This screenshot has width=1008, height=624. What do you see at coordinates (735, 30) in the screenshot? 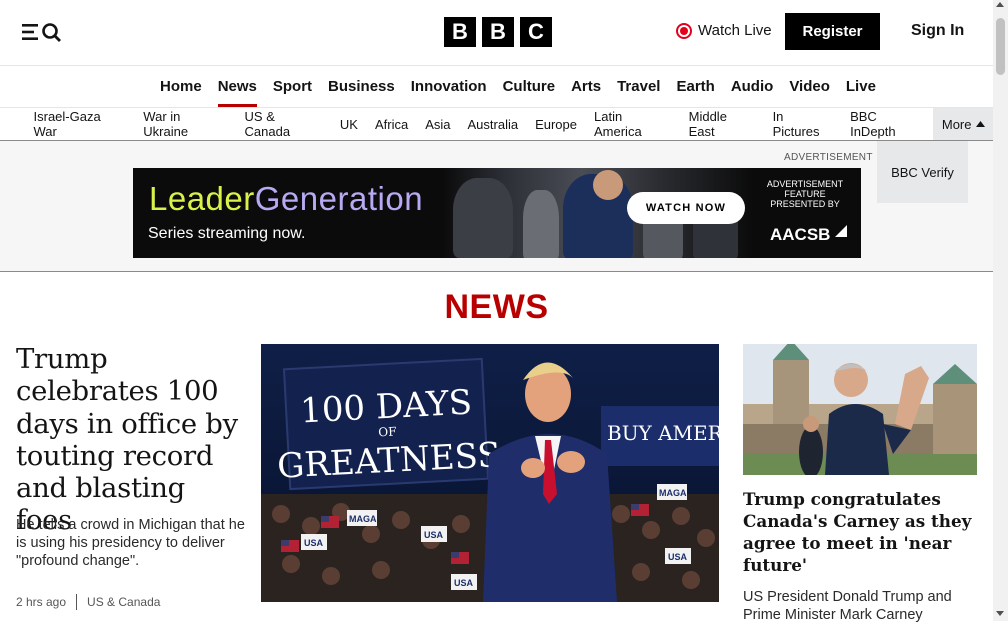
I see `watch-live-label: Watch Live` at bounding box center [735, 30].